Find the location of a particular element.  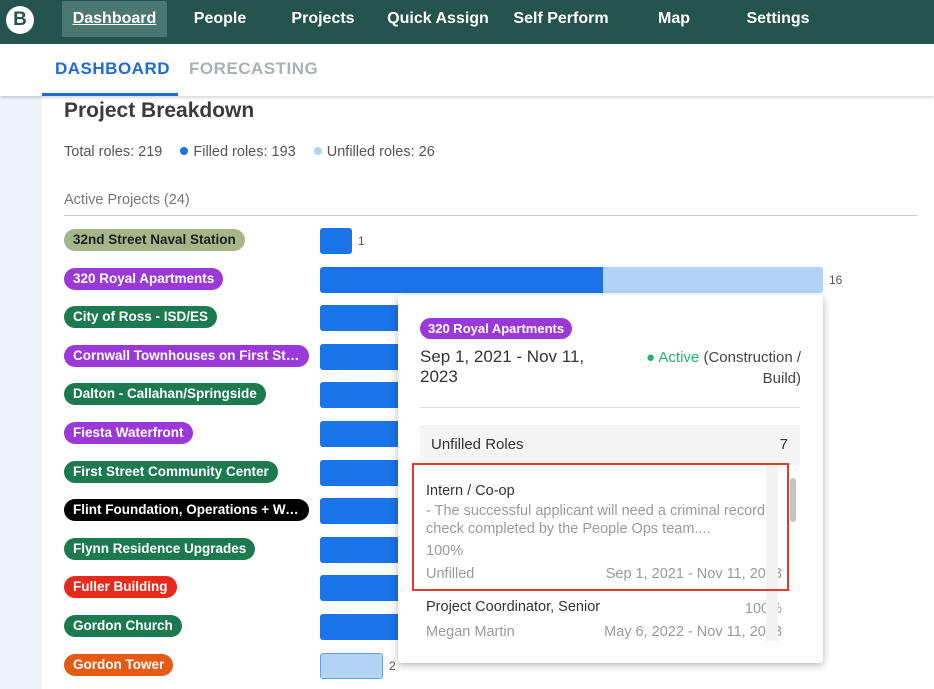

filled-roles: Filled roles: 193 is located at coordinates (244, 152).